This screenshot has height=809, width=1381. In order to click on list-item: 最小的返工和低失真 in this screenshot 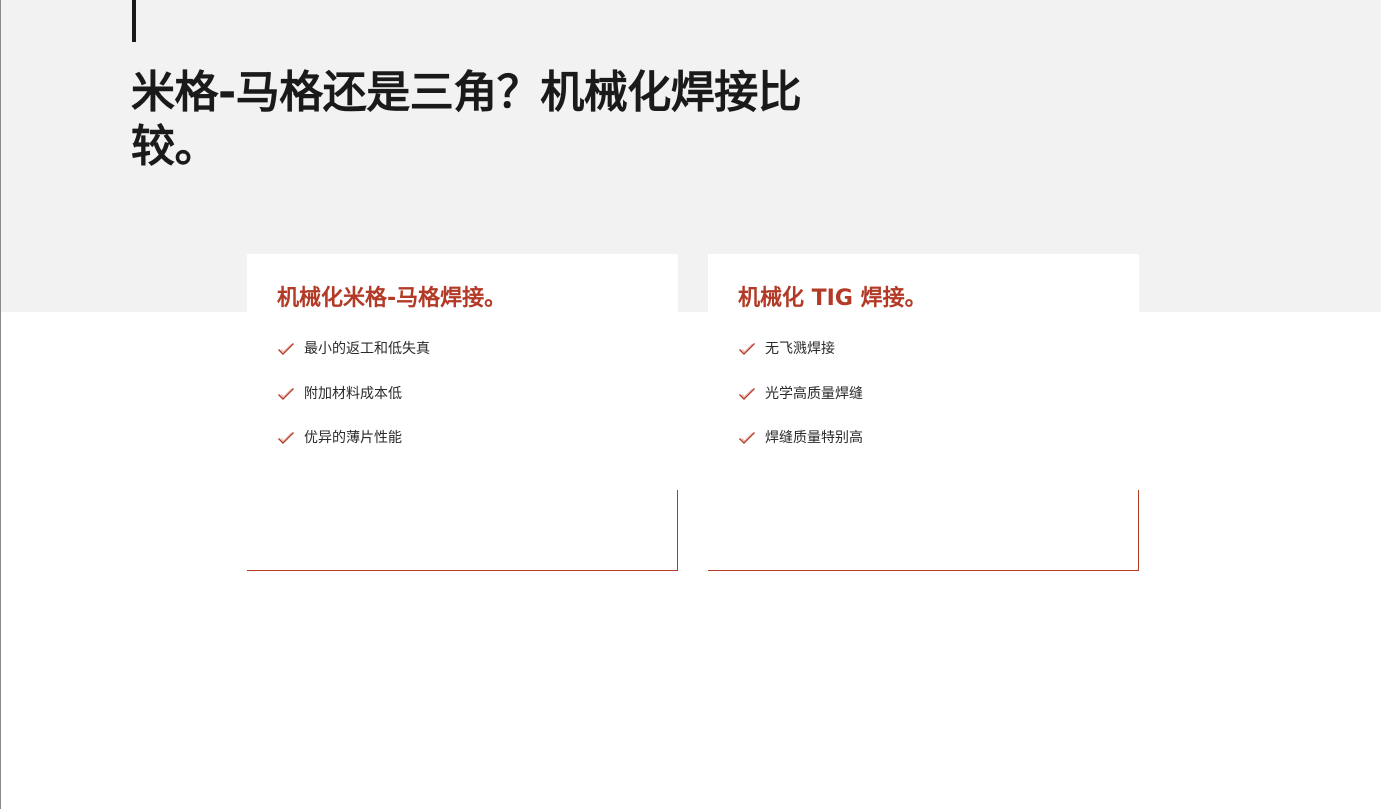, I will do `click(353, 349)`.